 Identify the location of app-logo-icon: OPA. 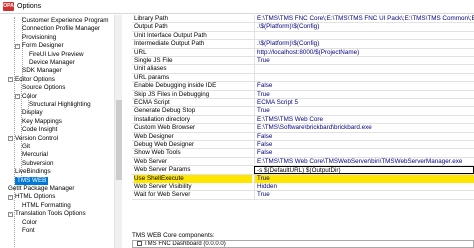
(8, 6).